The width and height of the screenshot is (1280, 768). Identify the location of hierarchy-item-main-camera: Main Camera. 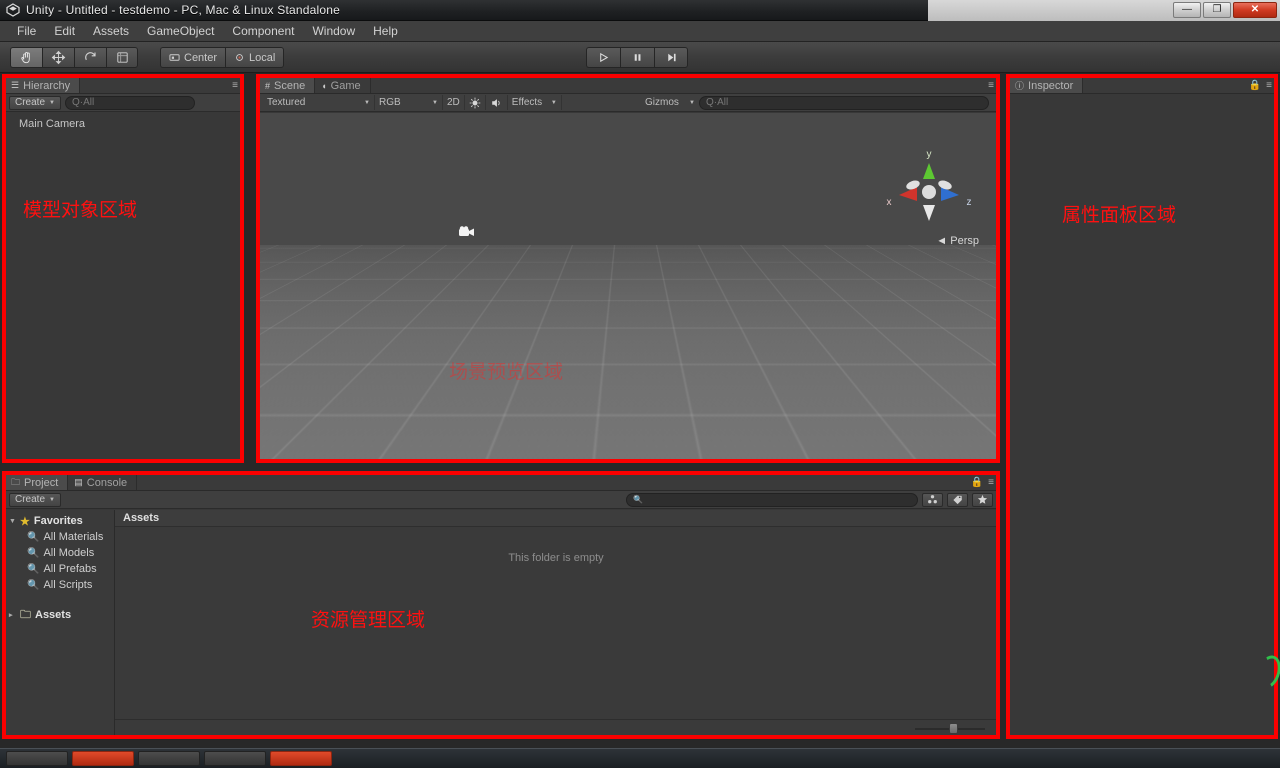
(123, 124).